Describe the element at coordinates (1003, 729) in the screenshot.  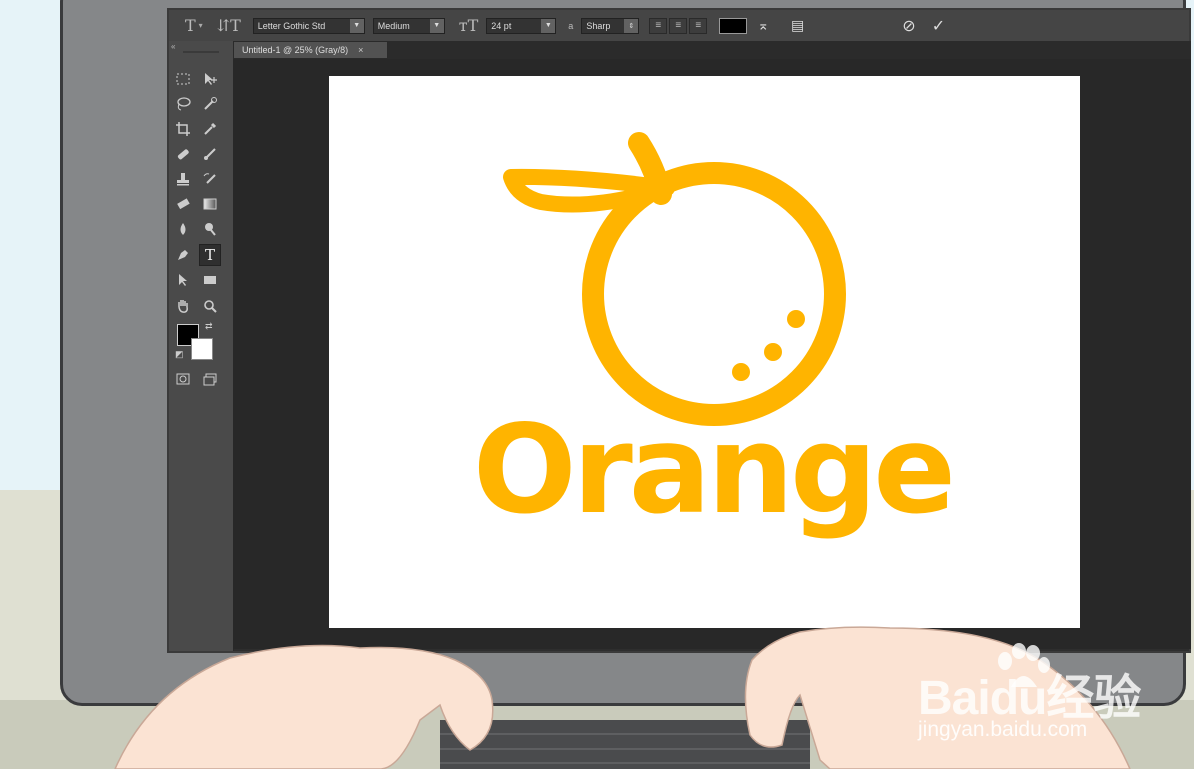
I see `watermark-url: jingyan.baidu.com` at that location.